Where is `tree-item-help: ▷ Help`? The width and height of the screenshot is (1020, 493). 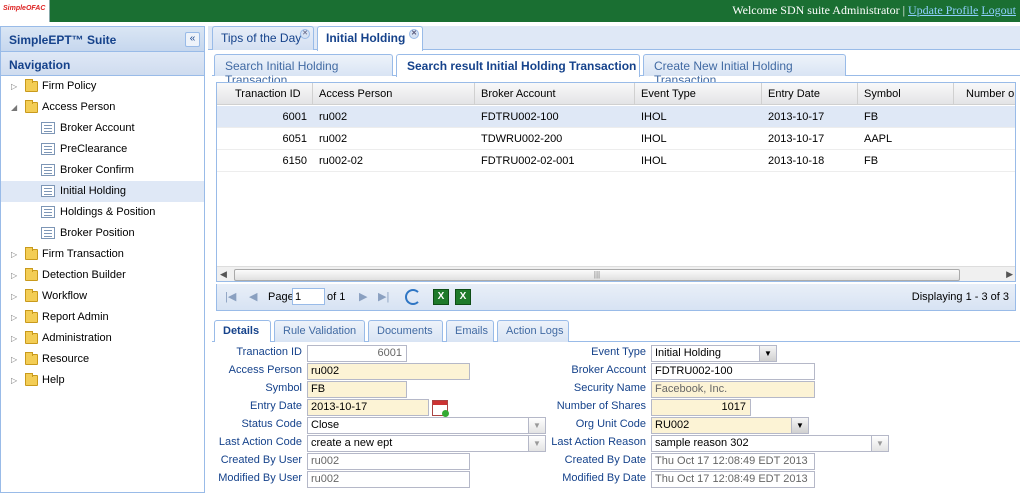 tree-item-help: ▷ Help is located at coordinates (102, 380).